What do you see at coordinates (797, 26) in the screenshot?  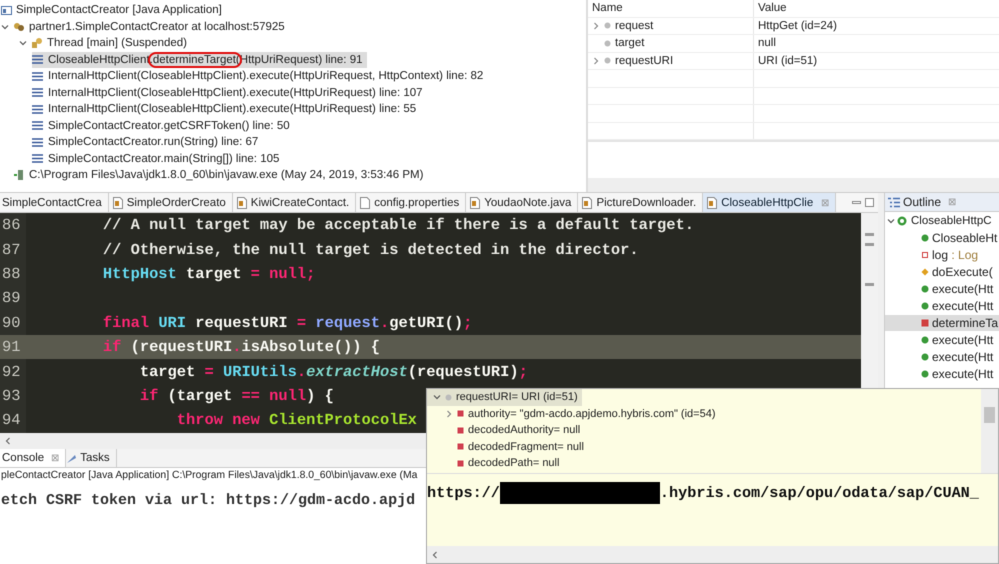 I see `variable-value: HttpGet (id=24)` at bounding box center [797, 26].